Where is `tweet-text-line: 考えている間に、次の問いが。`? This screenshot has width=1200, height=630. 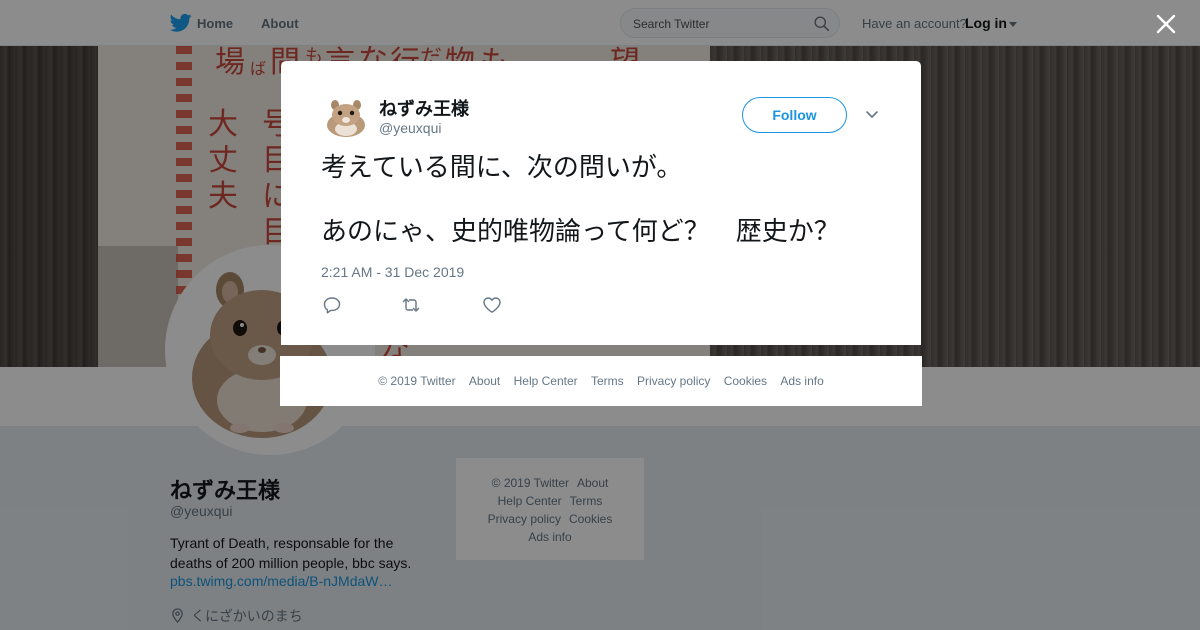 tweet-text-line: 考えている間に、次の問いが。 is located at coordinates (502, 168).